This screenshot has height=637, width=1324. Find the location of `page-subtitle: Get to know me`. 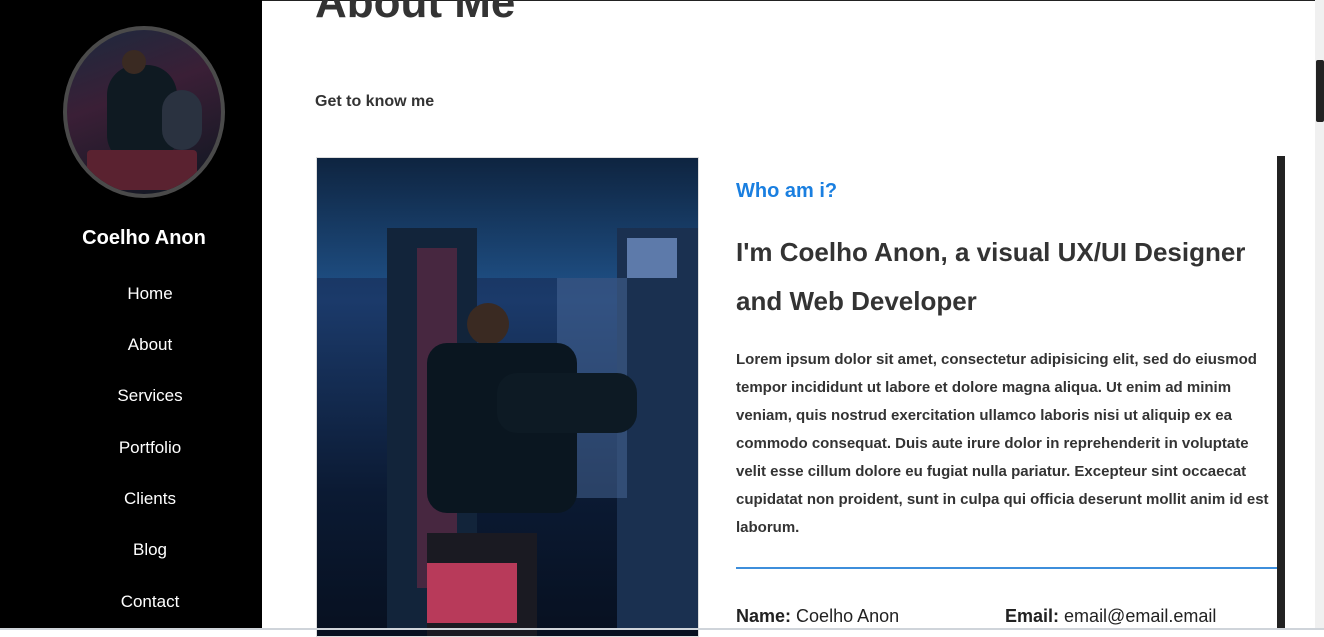

page-subtitle: Get to know me is located at coordinates (375, 101).